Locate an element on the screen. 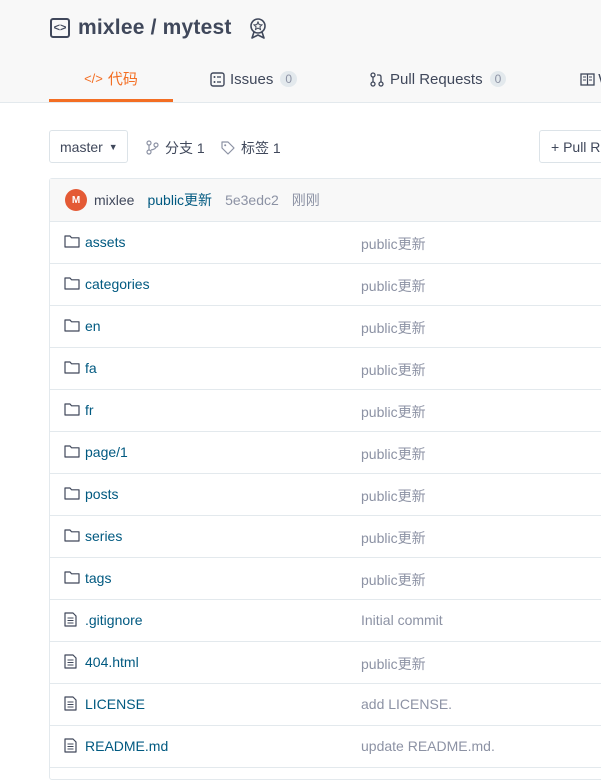 The width and height of the screenshot is (601, 780). tab-wiki: W is located at coordinates (590, 79).